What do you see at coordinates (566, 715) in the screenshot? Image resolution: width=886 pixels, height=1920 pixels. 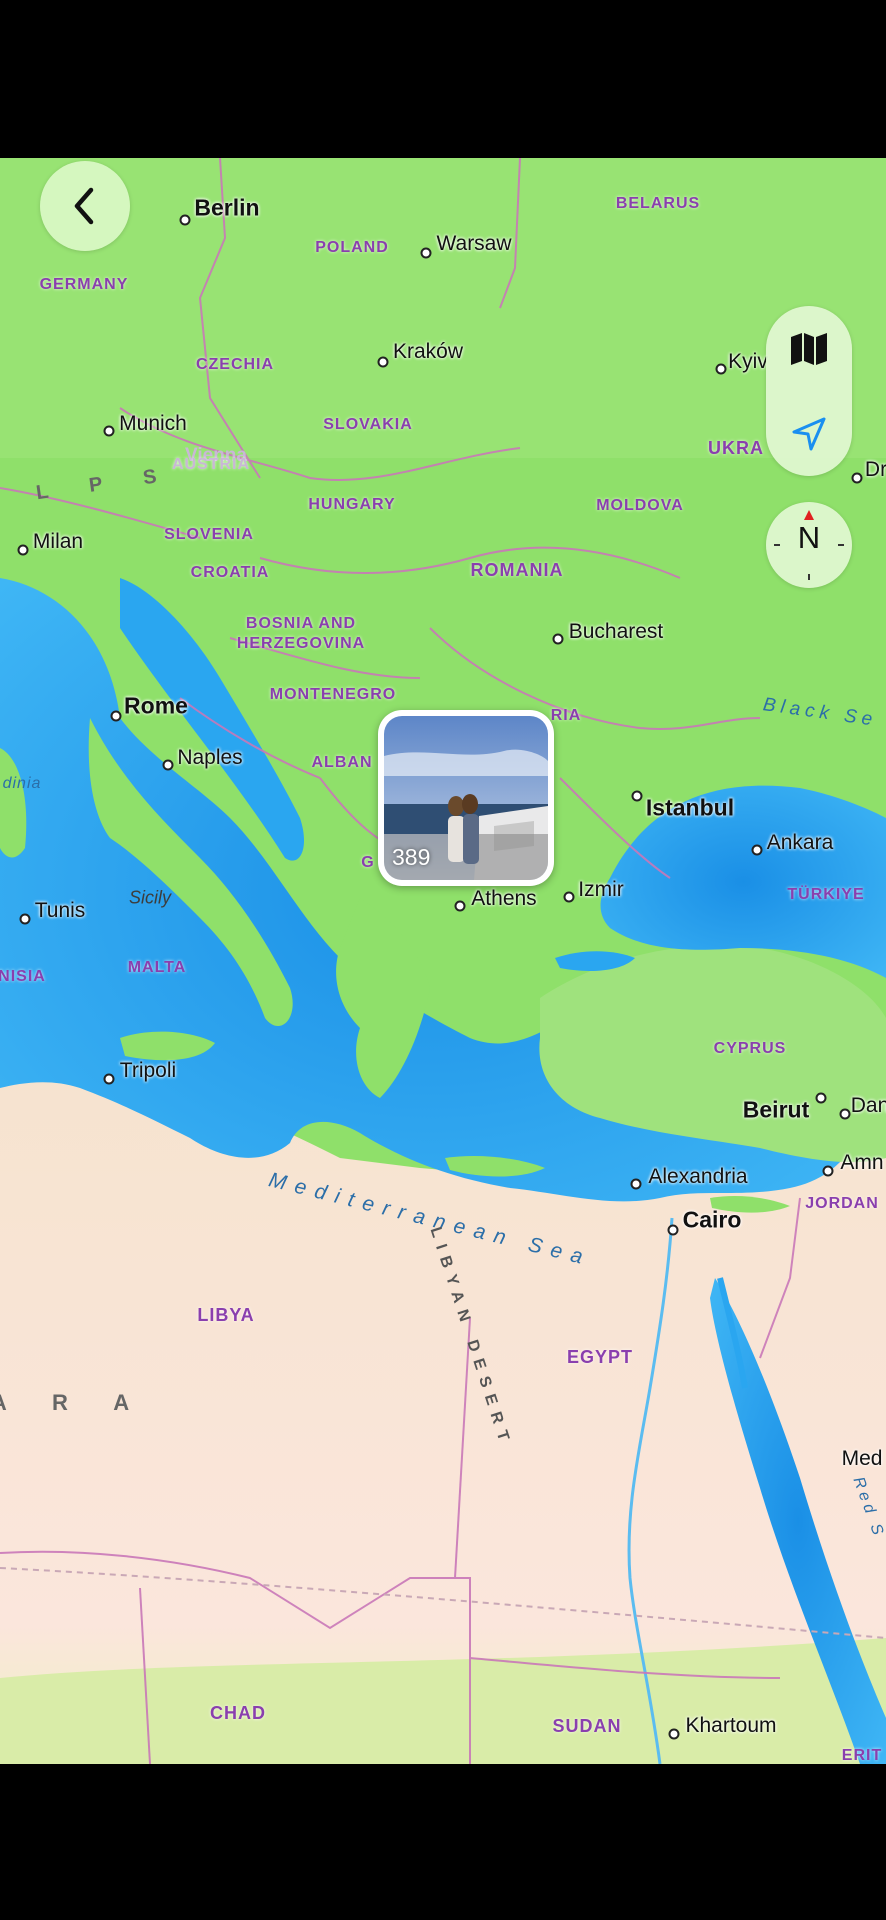 I see `country-bulgaria: RIA` at bounding box center [566, 715].